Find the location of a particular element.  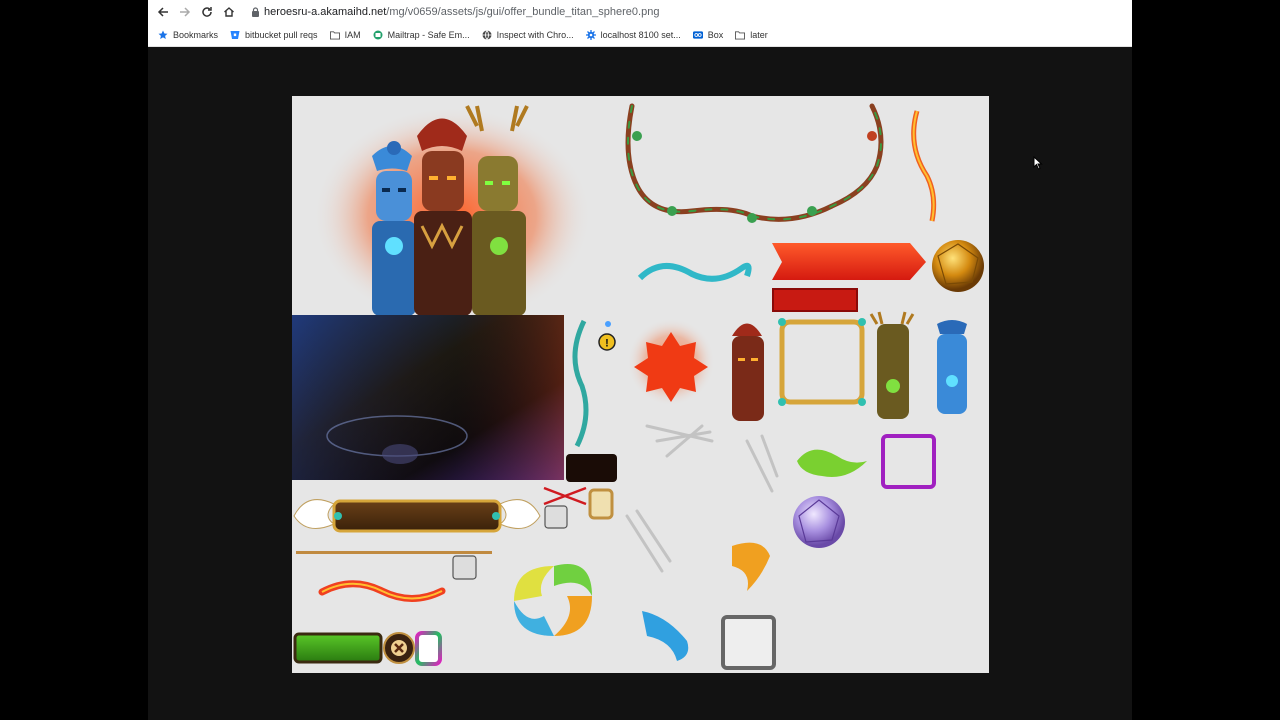

gold-divider-line is located at coordinates (394, 552).